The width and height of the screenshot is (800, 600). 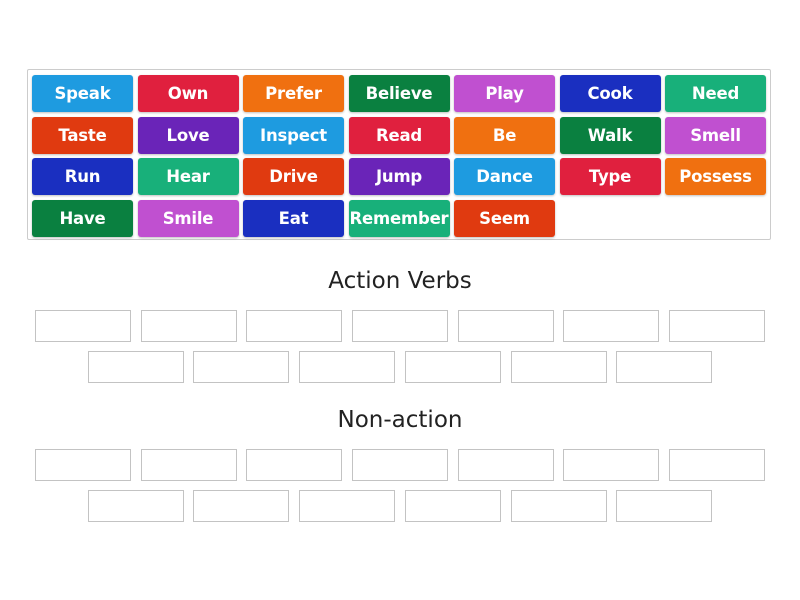 What do you see at coordinates (715, 93) in the screenshot?
I see `word-tile: Need` at bounding box center [715, 93].